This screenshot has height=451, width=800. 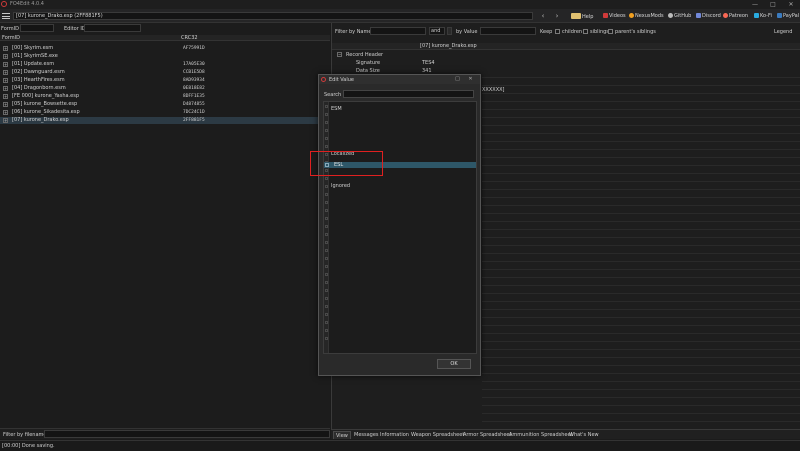 What do you see at coordinates (566, 63) in the screenshot?
I see `signature-row: Signature TES4` at bounding box center [566, 63].